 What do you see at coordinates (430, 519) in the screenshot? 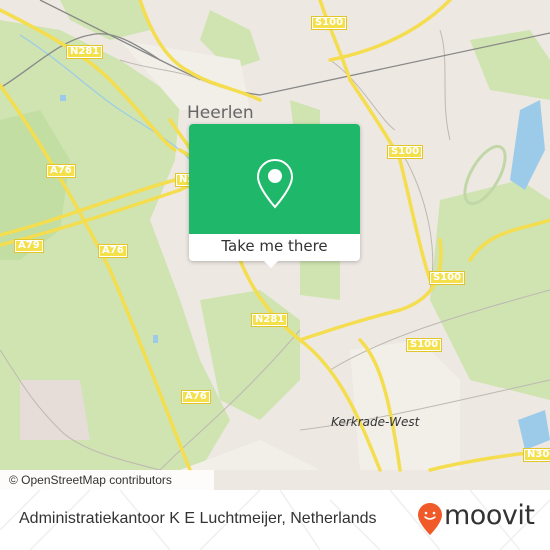
I see `moovit-pin-icon` at bounding box center [430, 519].